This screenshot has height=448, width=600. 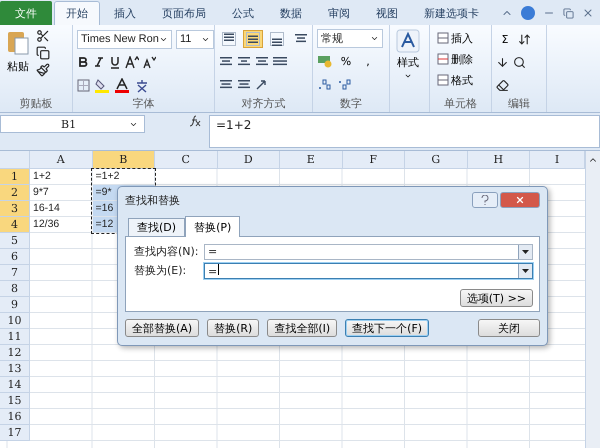 I want to click on grow-font-icon, so click(x=132, y=62).